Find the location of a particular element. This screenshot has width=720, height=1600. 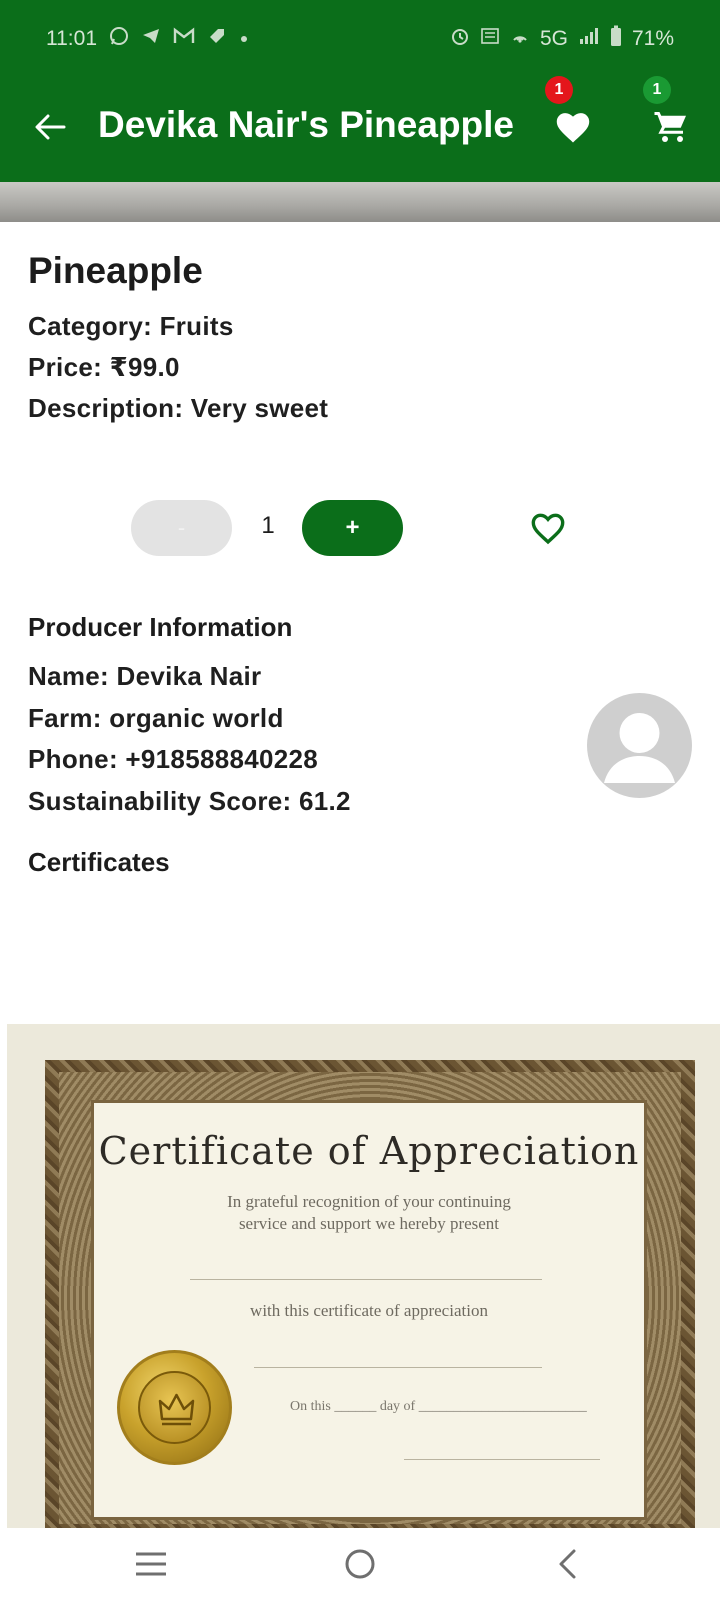

recents-icon is located at coordinates (151, 1564).